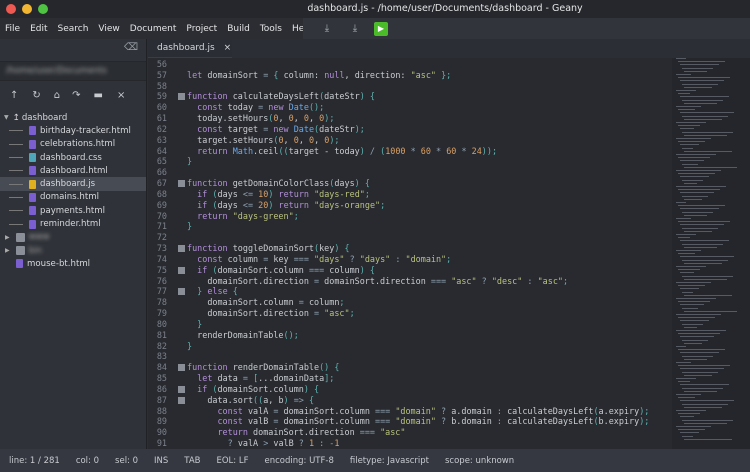  What do you see at coordinates (161, 269) in the screenshot?
I see `line-number: 75` at bounding box center [161, 269].